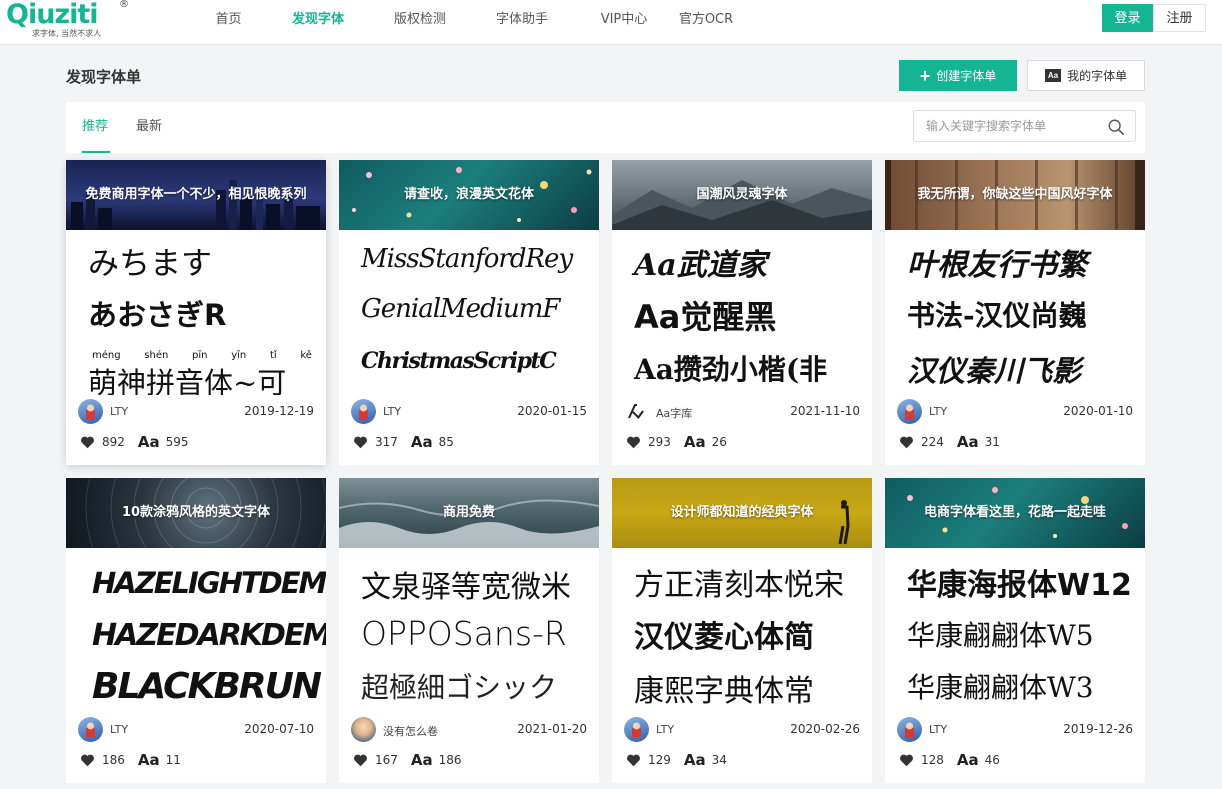  I want to click on search-box, so click(1024, 126).